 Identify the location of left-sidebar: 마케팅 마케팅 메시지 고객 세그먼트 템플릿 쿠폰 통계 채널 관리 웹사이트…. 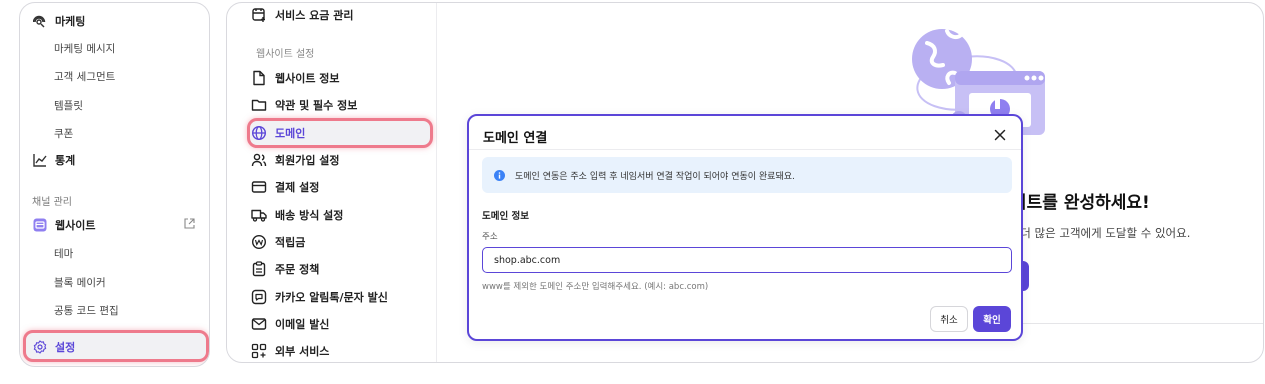
(114, 184).